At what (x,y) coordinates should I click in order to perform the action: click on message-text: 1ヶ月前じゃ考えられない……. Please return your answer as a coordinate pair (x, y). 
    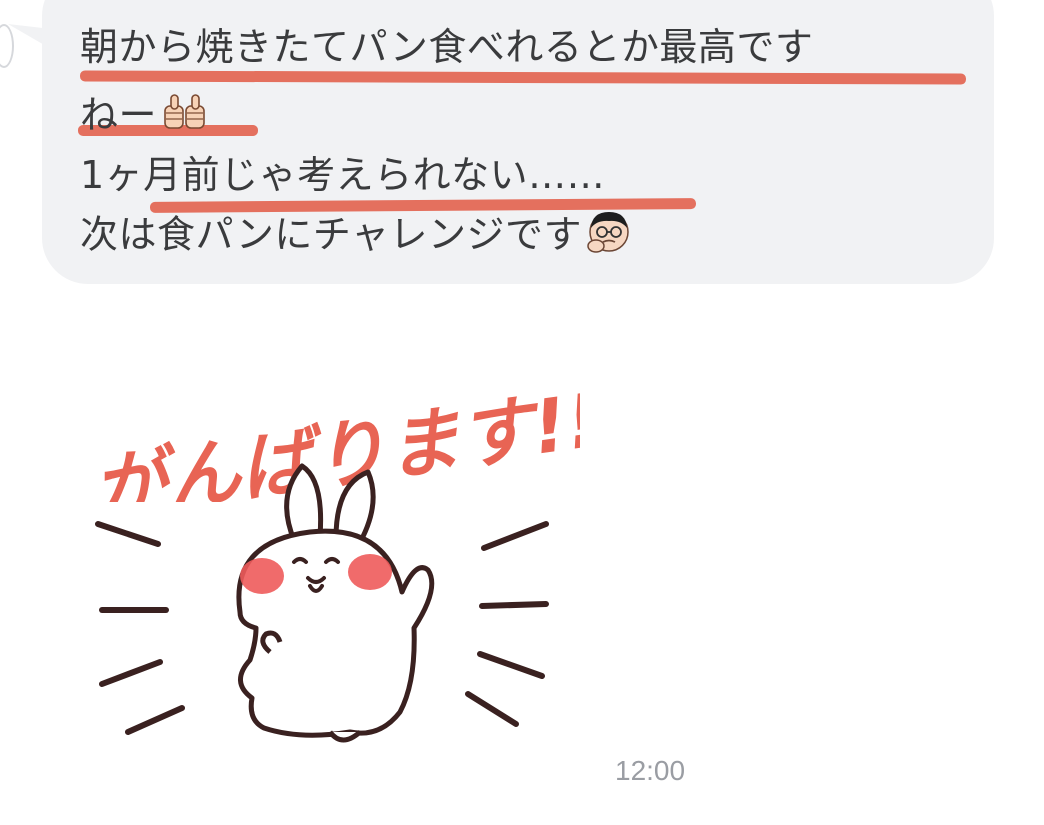
    Looking at the image, I should click on (343, 175).